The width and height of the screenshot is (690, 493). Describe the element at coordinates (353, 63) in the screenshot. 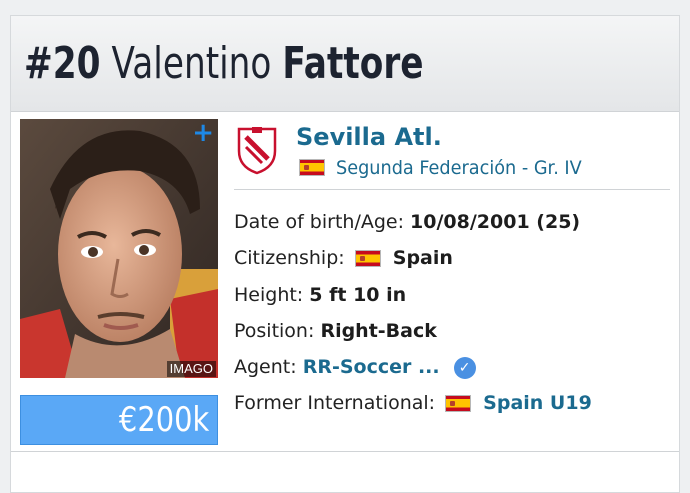

I see `player-last-name: Fattore` at that location.